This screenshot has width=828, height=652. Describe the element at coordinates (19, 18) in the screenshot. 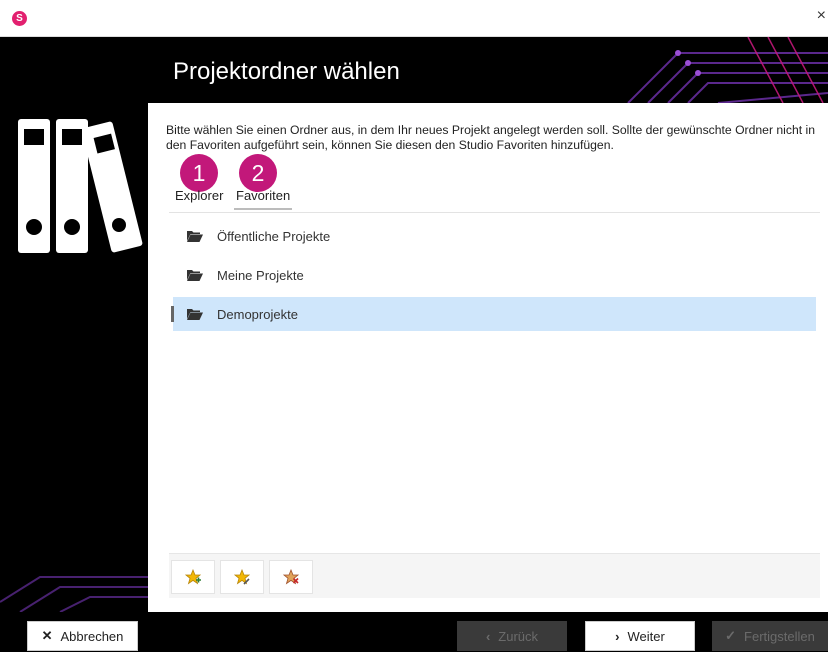

I see `app-logo-icon: S` at that location.